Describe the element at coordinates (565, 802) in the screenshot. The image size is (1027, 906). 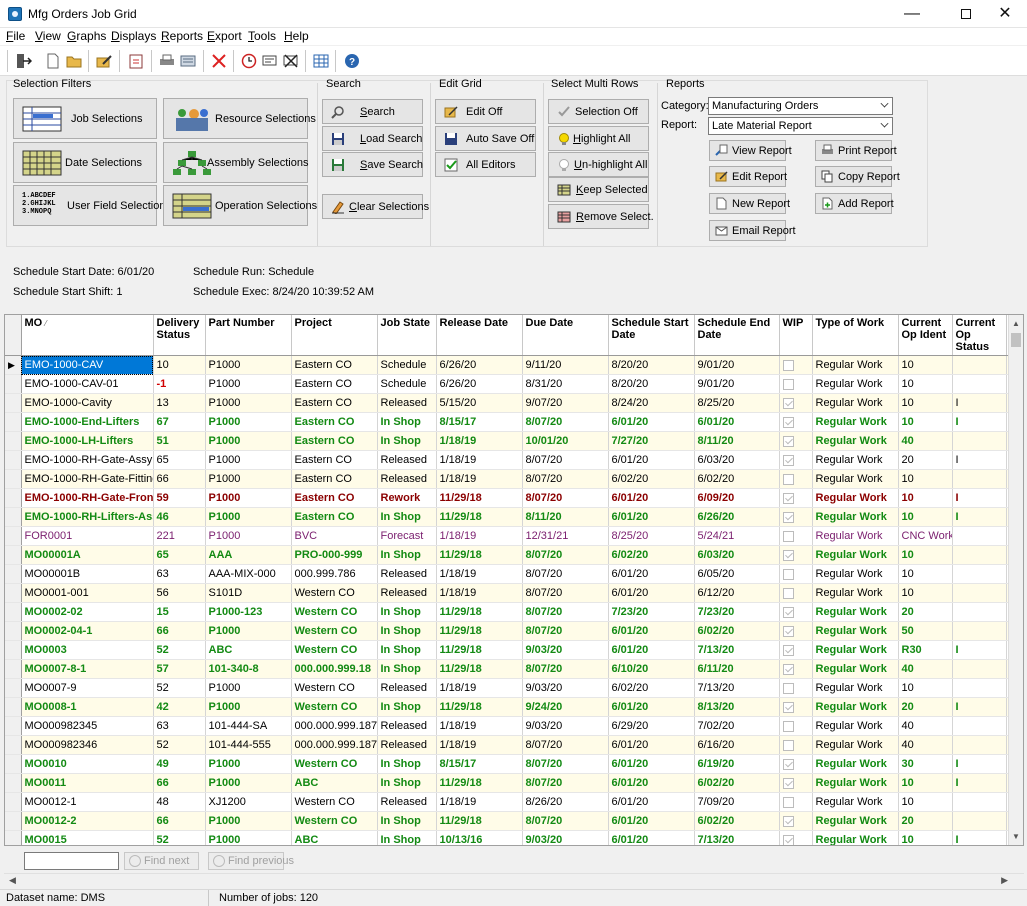
I see `table-cell: 8/26/20` at that location.